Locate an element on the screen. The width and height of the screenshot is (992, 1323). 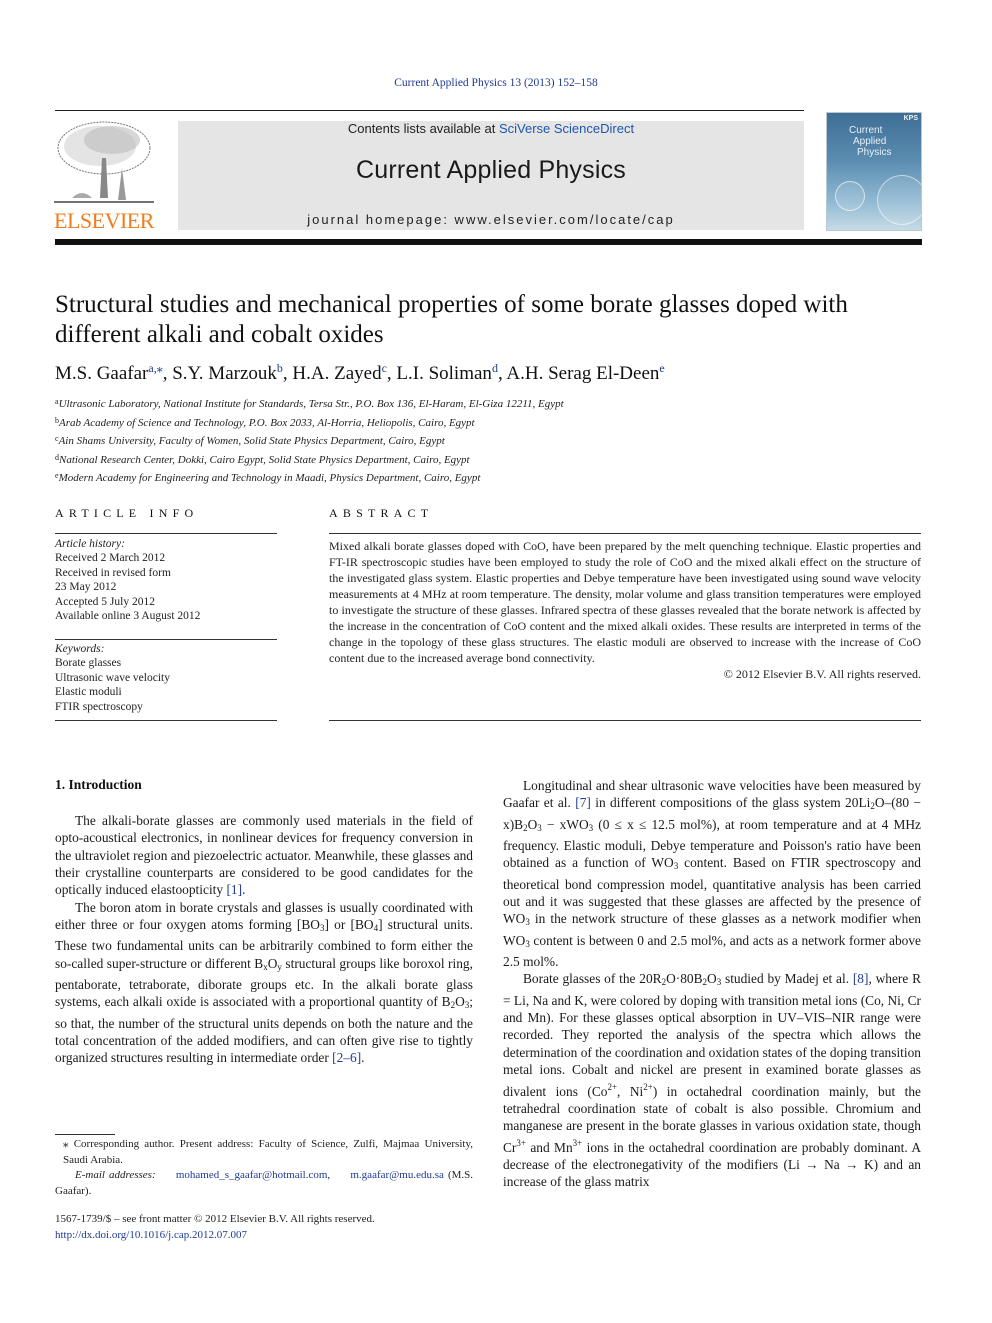
citation-link: [8] is located at coordinates (861, 978).